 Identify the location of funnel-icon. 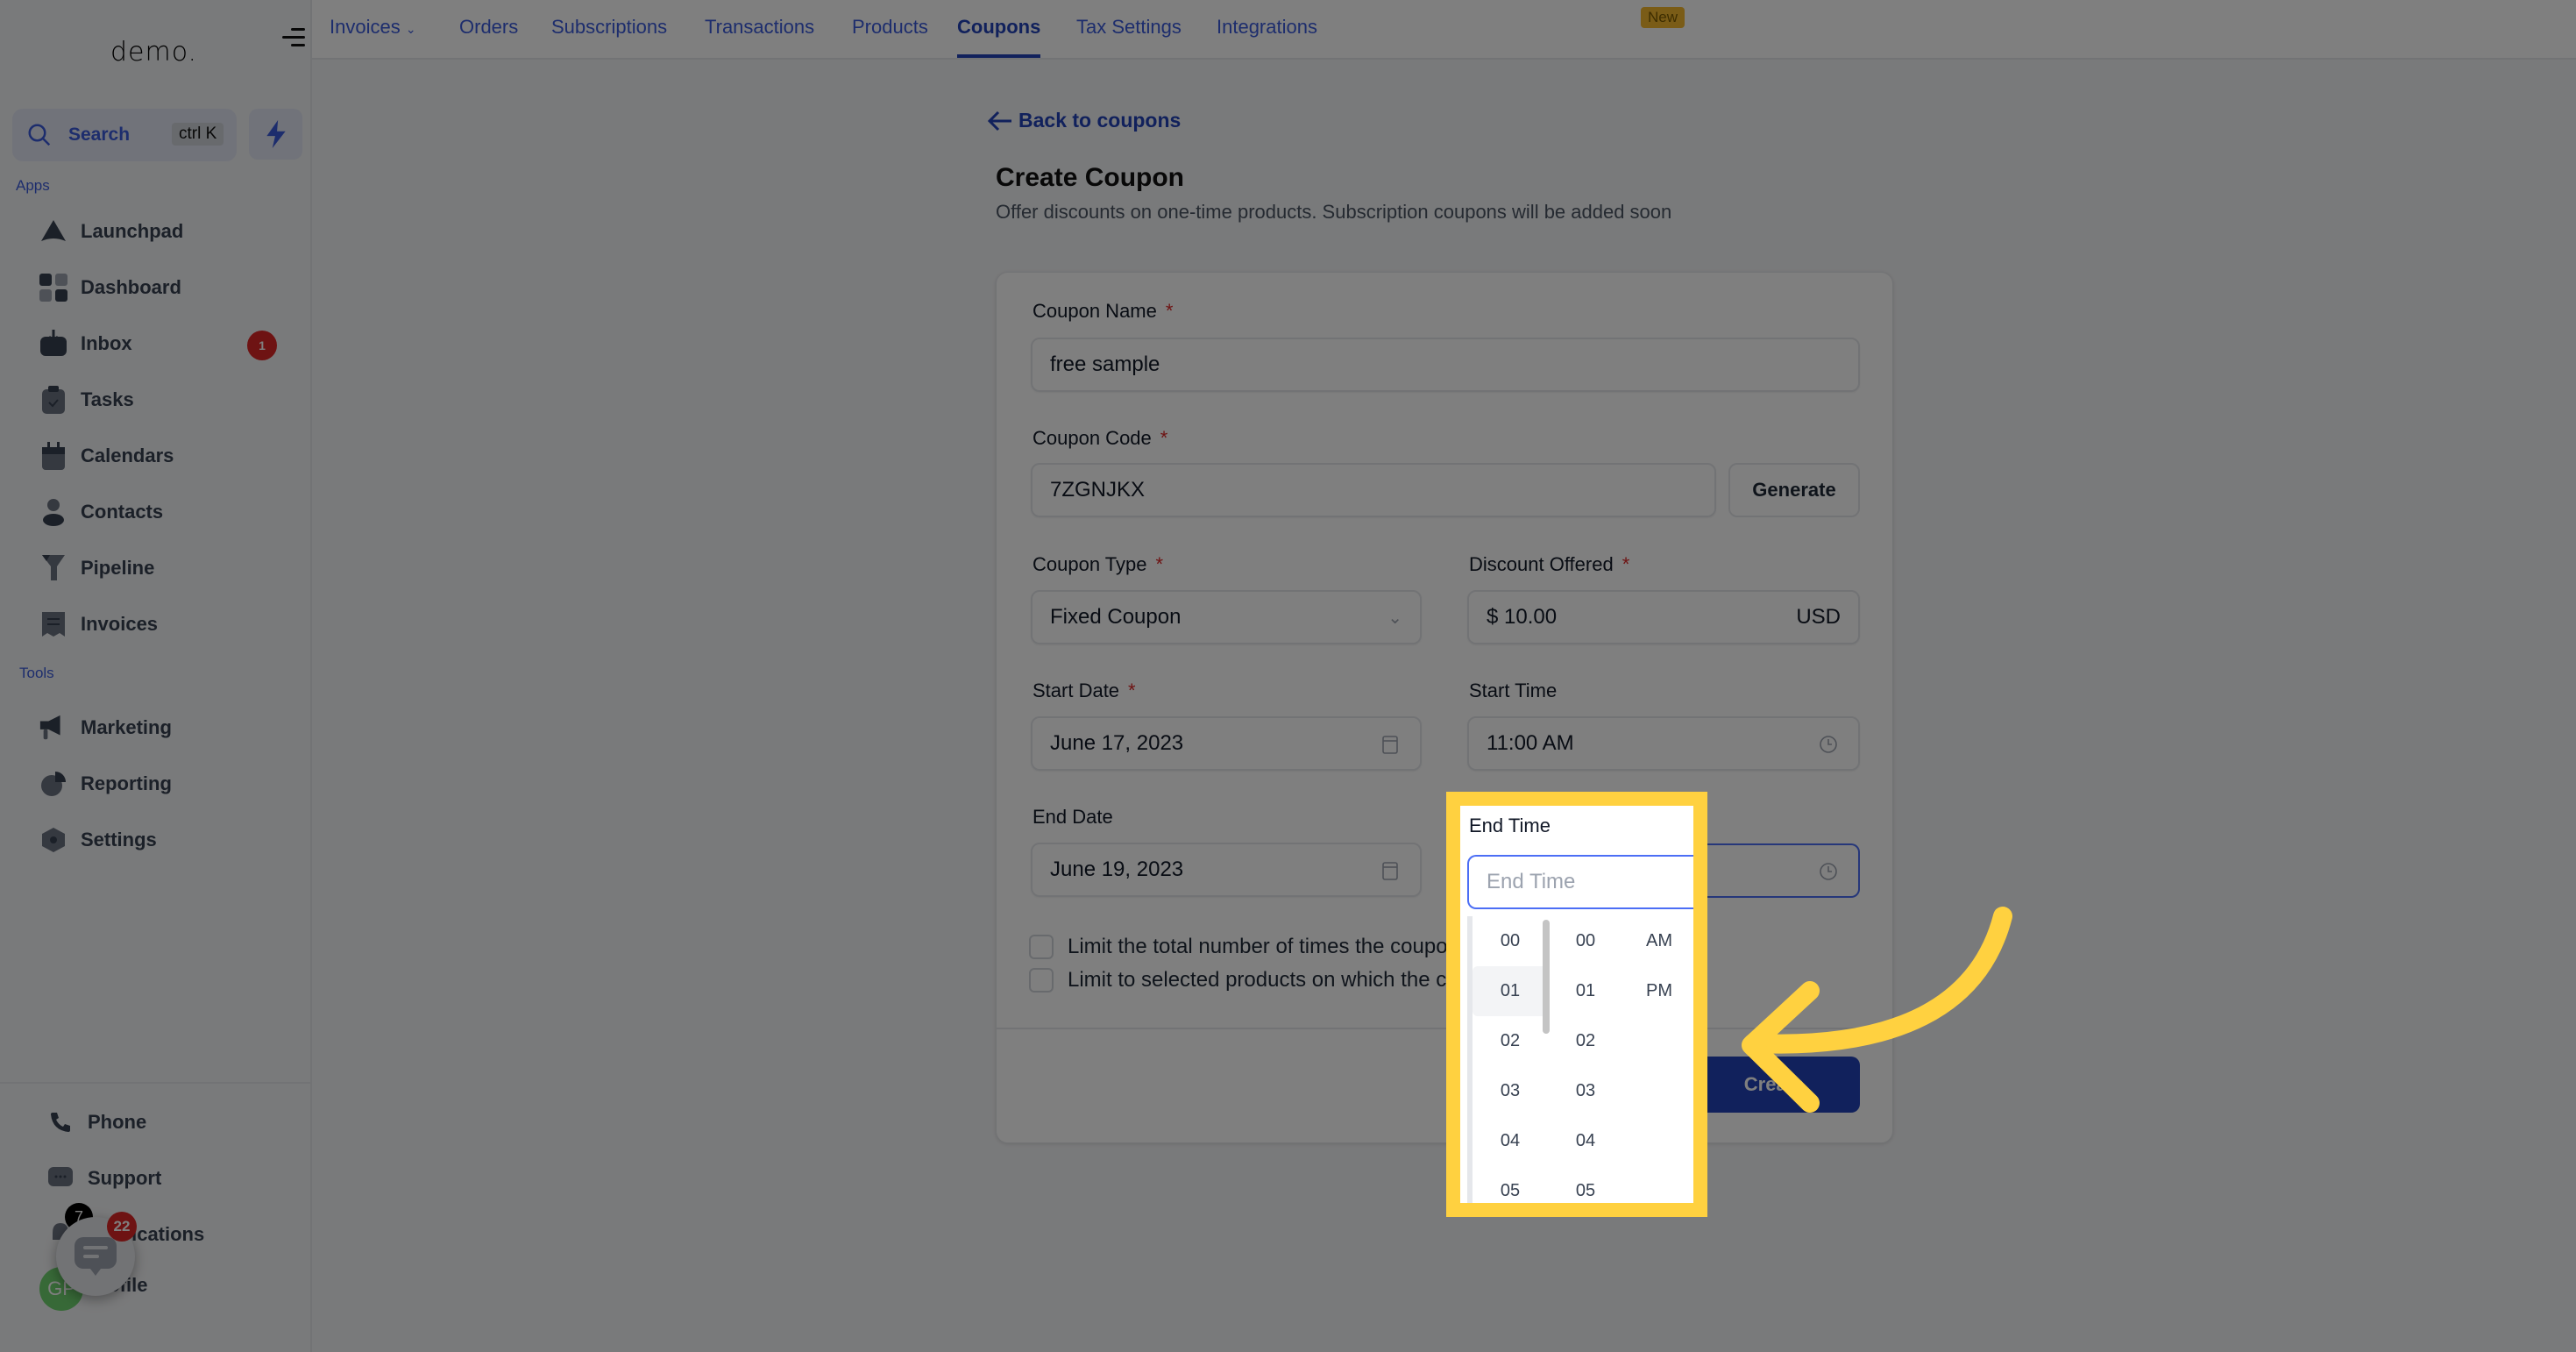
(53, 568).